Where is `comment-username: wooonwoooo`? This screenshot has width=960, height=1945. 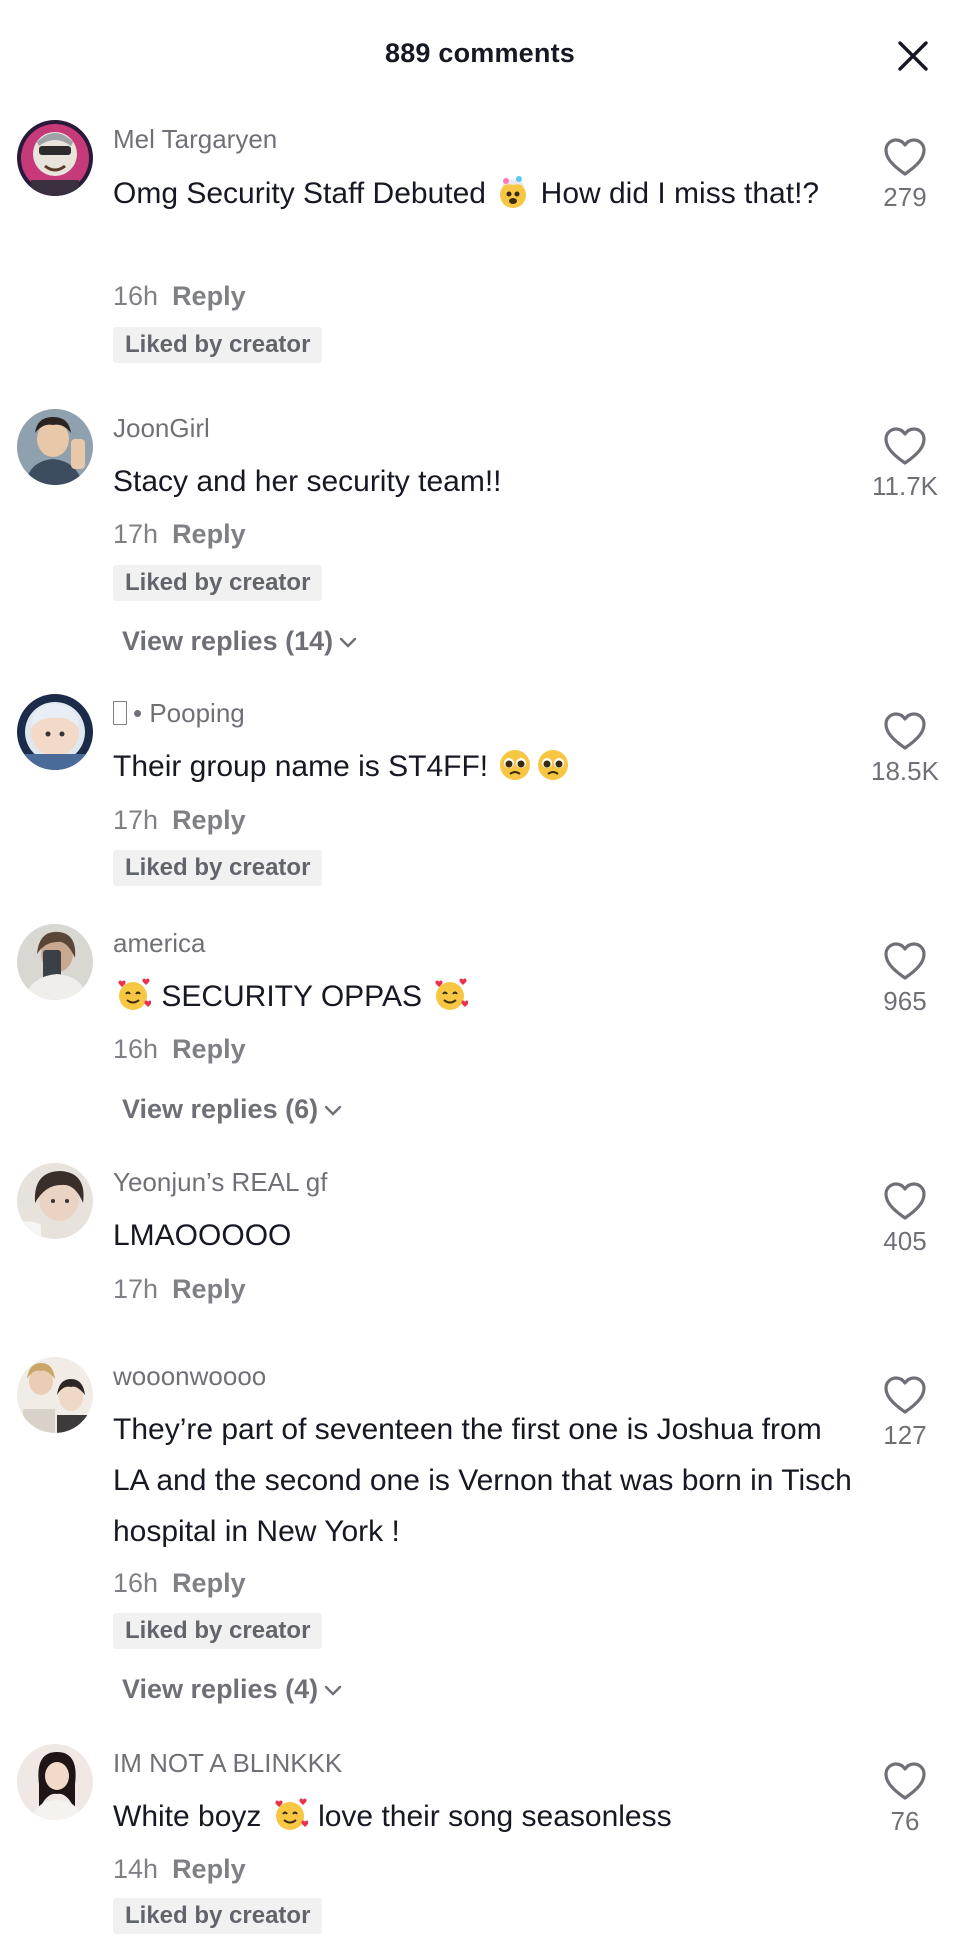 comment-username: wooonwoooo is located at coordinates (189, 1376).